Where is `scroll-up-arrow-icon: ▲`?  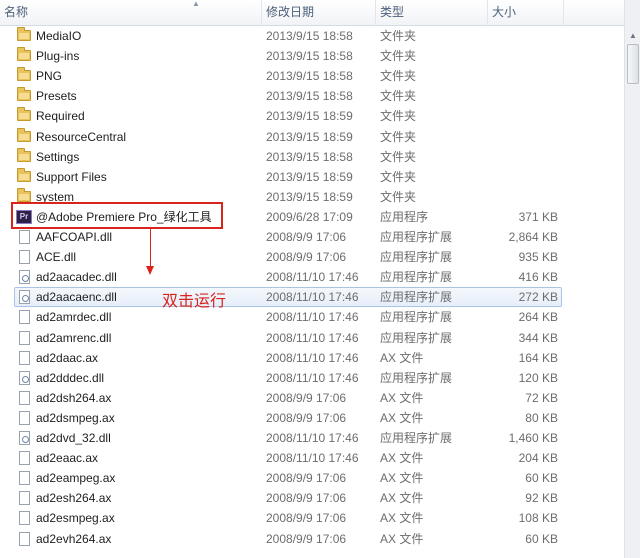 scroll-up-arrow-icon: ▲ is located at coordinates (632, 36).